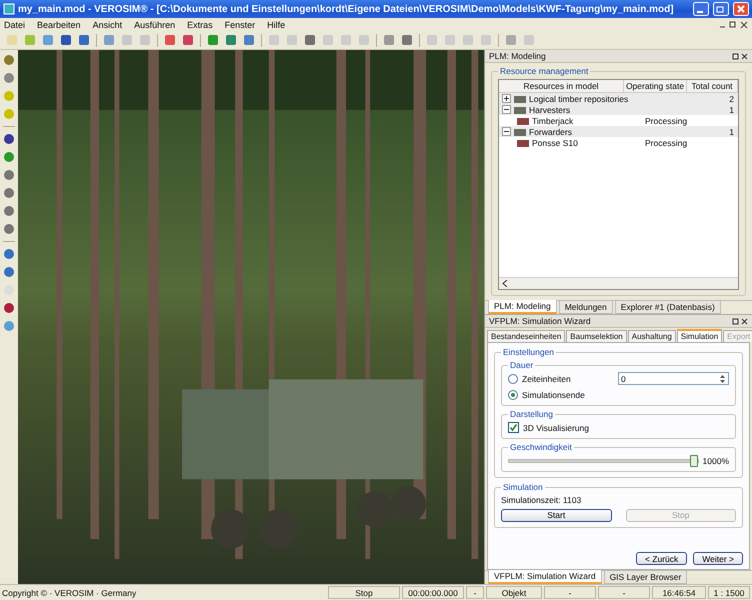 The height and width of the screenshot is (600, 752). I want to click on start-button: Start, so click(556, 515).